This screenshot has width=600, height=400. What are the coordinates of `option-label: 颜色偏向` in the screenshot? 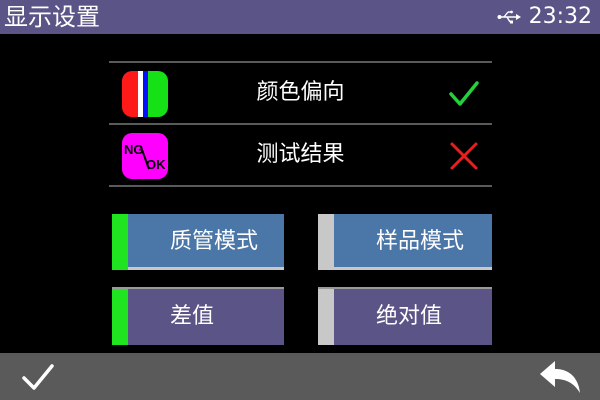 It's located at (300, 92).